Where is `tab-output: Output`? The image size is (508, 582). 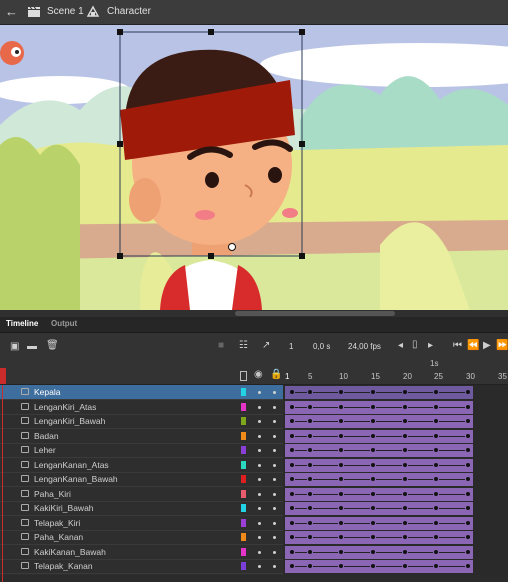
tab-output: Output is located at coordinates (64, 323).